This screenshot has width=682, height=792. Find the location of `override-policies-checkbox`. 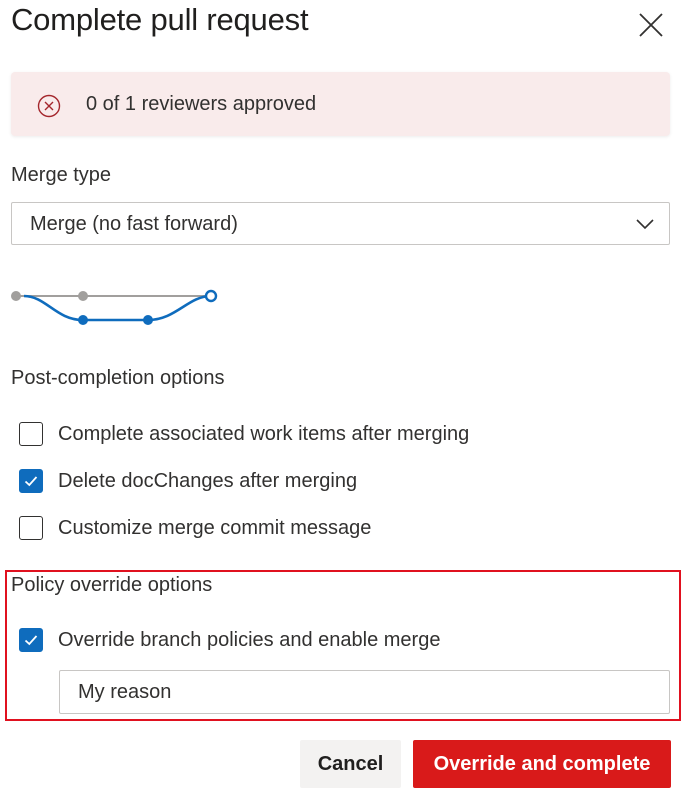

override-policies-checkbox is located at coordinates (31, 640).